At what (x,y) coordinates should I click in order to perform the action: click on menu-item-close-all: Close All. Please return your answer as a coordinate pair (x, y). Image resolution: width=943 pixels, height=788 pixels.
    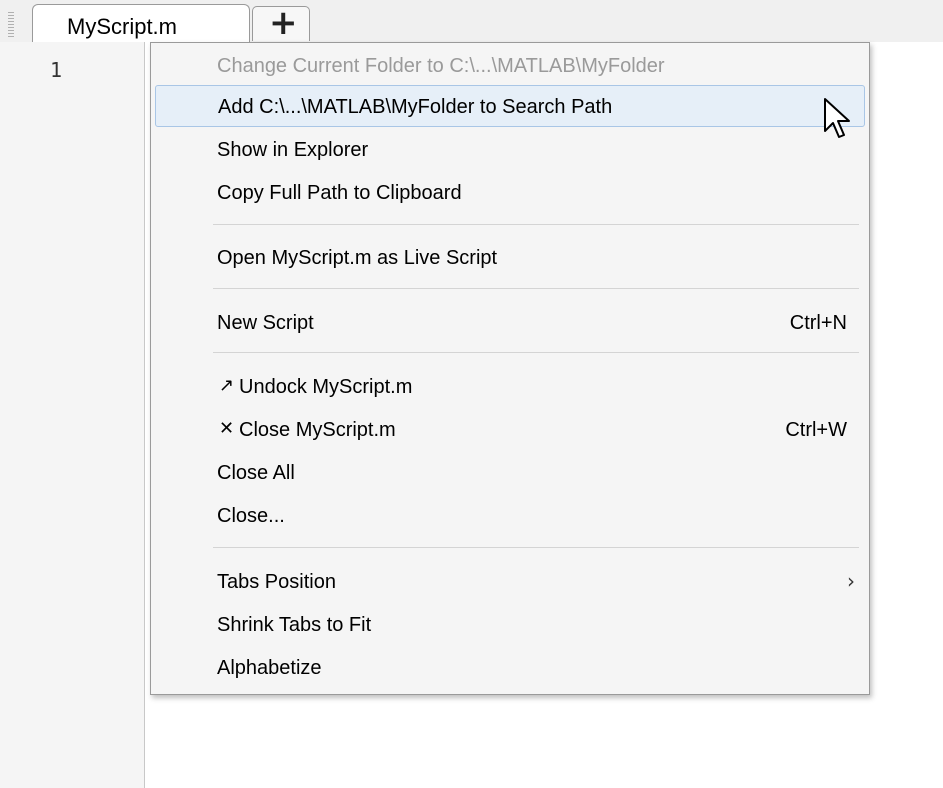
    Looking at the image, I should click on (510, 473).